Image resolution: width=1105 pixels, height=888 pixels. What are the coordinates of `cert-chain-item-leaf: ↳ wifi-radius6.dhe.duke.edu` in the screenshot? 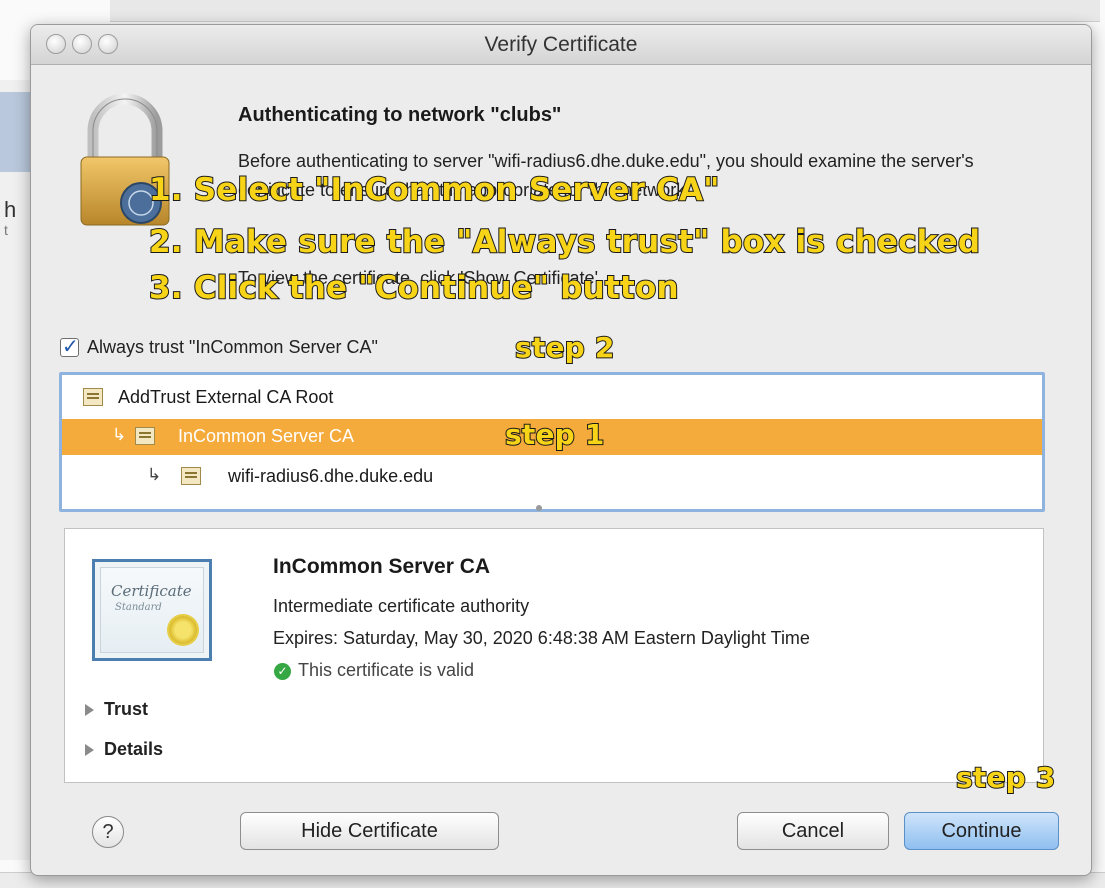 It's located at (552, 477).